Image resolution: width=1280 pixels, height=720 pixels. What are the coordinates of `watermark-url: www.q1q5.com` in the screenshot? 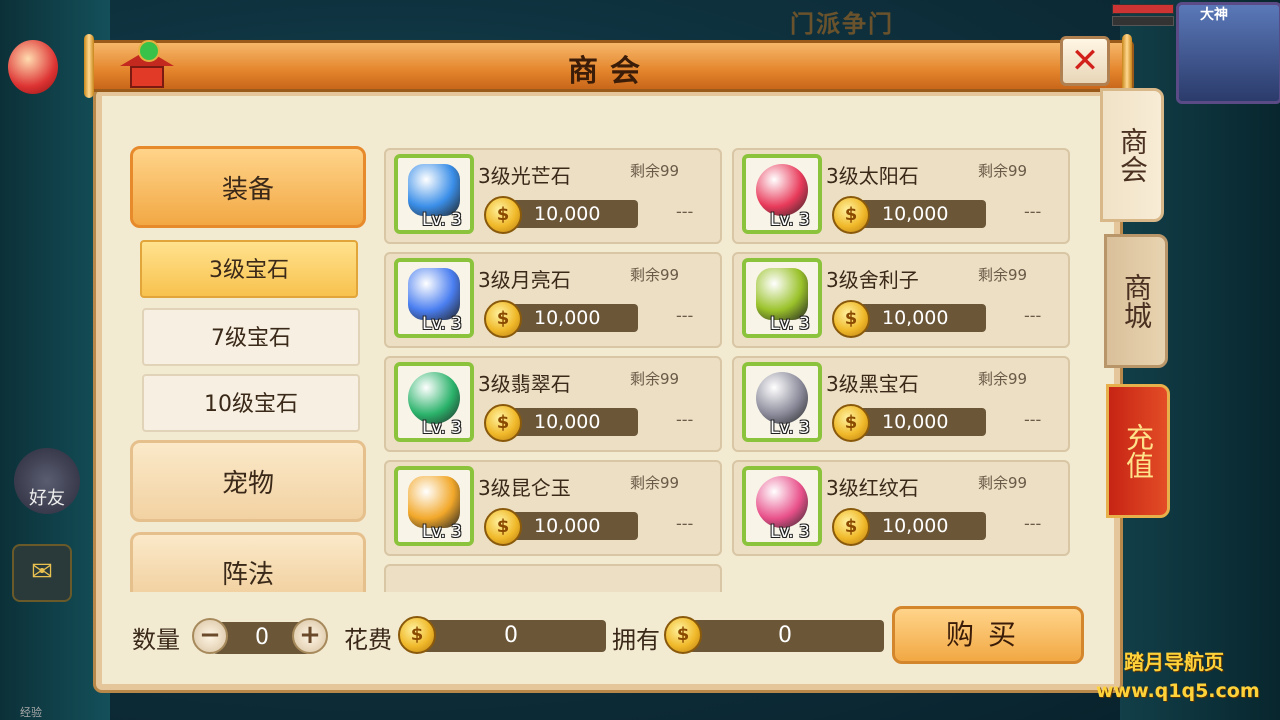 It's located at (1178, 691).